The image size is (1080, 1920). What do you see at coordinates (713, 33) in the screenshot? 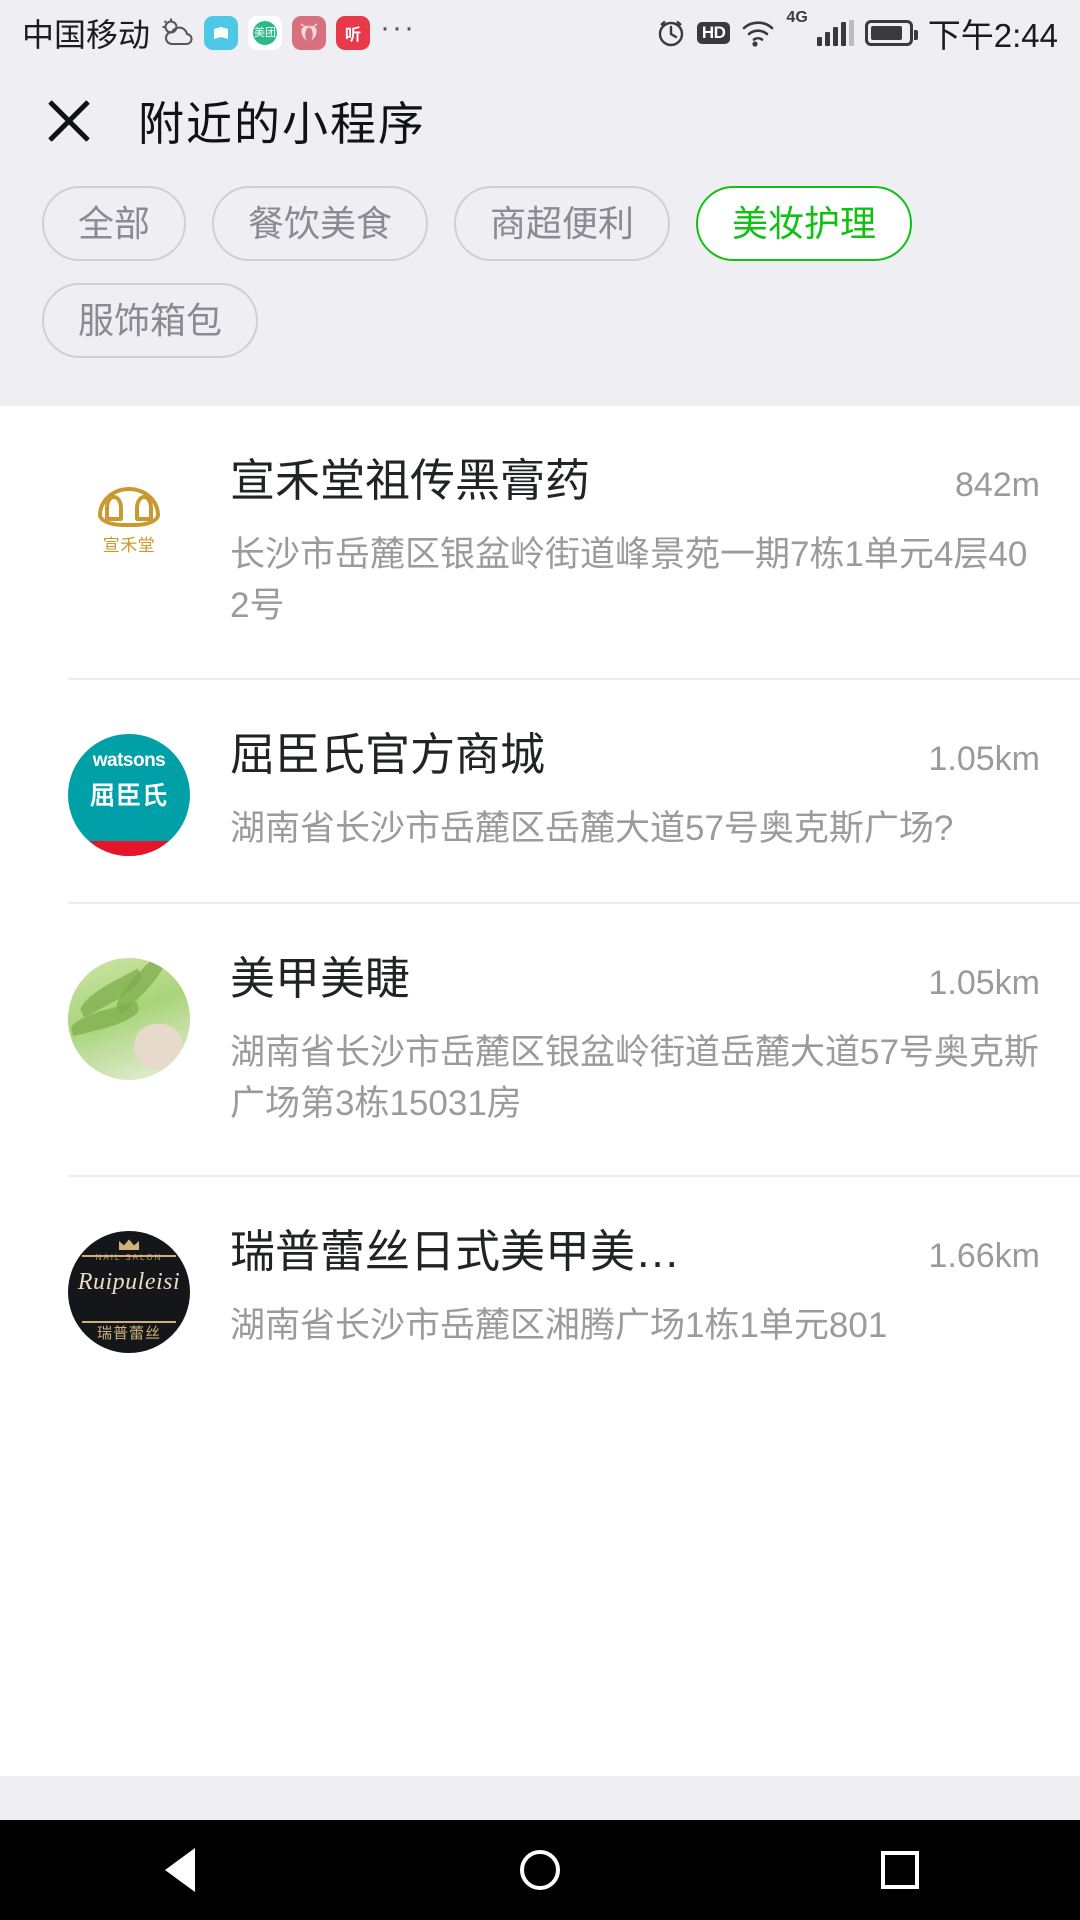
I see `hd-badge-icon: HD` at bounding box center [713, 33].